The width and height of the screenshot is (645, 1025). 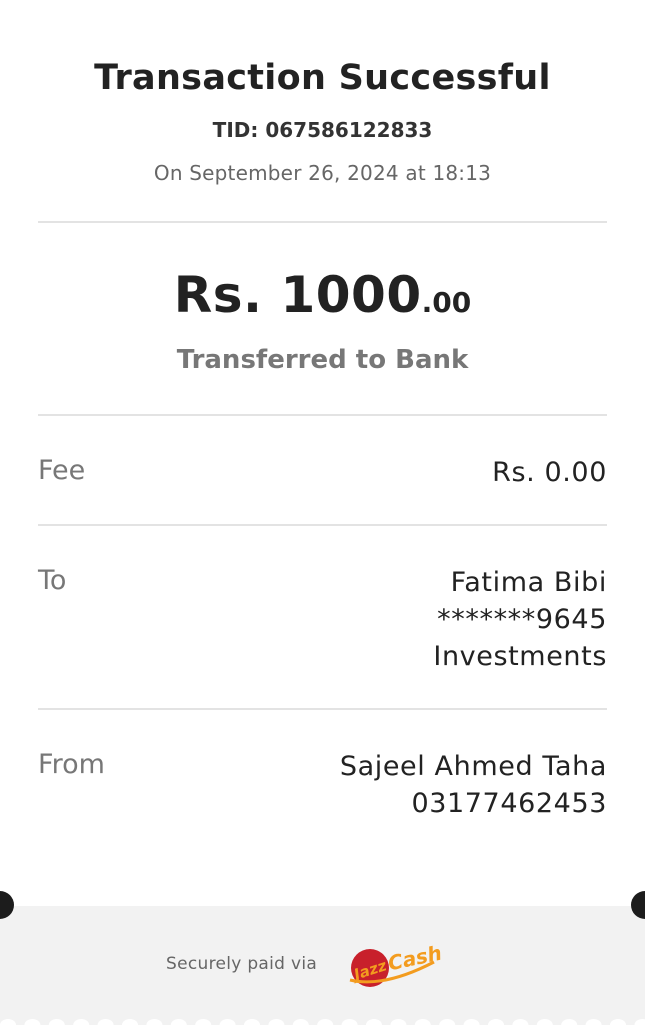 What do you see at coordinates (509, 803) in the screenshot?
I see `sender-number: 03177462453` at bounding box center [509, 803].